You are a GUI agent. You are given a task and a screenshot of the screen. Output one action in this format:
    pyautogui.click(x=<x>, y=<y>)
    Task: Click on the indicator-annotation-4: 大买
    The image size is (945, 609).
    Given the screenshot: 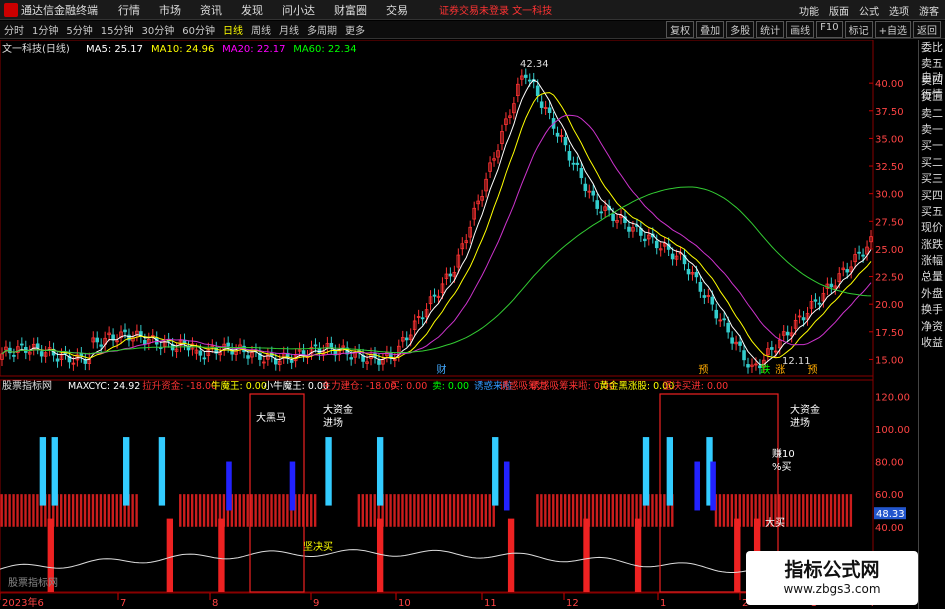 What is the action you would take?
    pyautogui.click(x=775, y=522)
    